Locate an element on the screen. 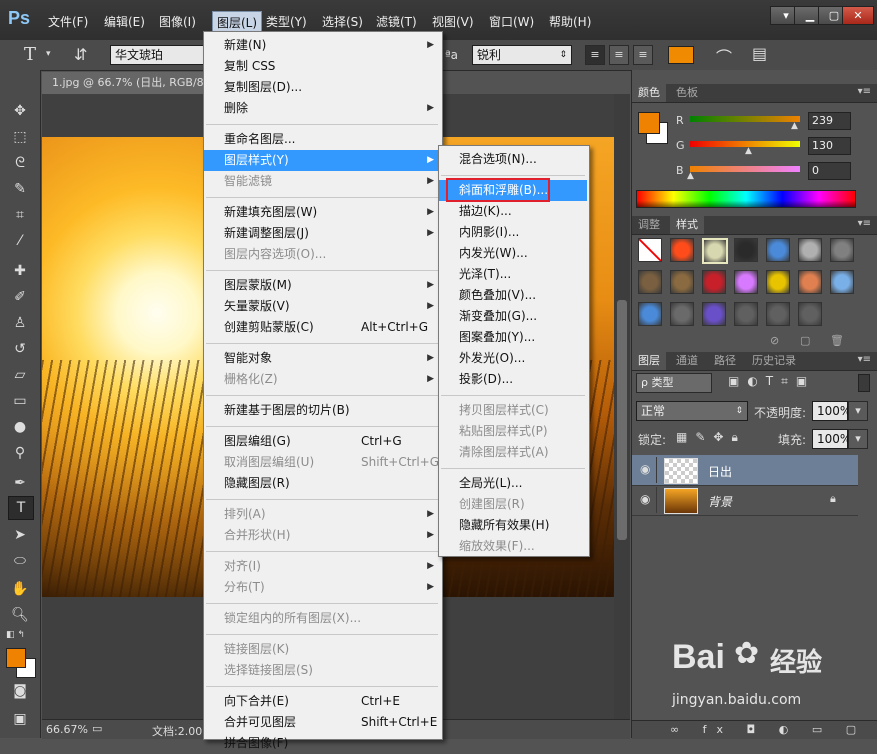 The height and width of the screenshot is (754, 877). eye-icon: ◉ is located at coordinates (645, 499).